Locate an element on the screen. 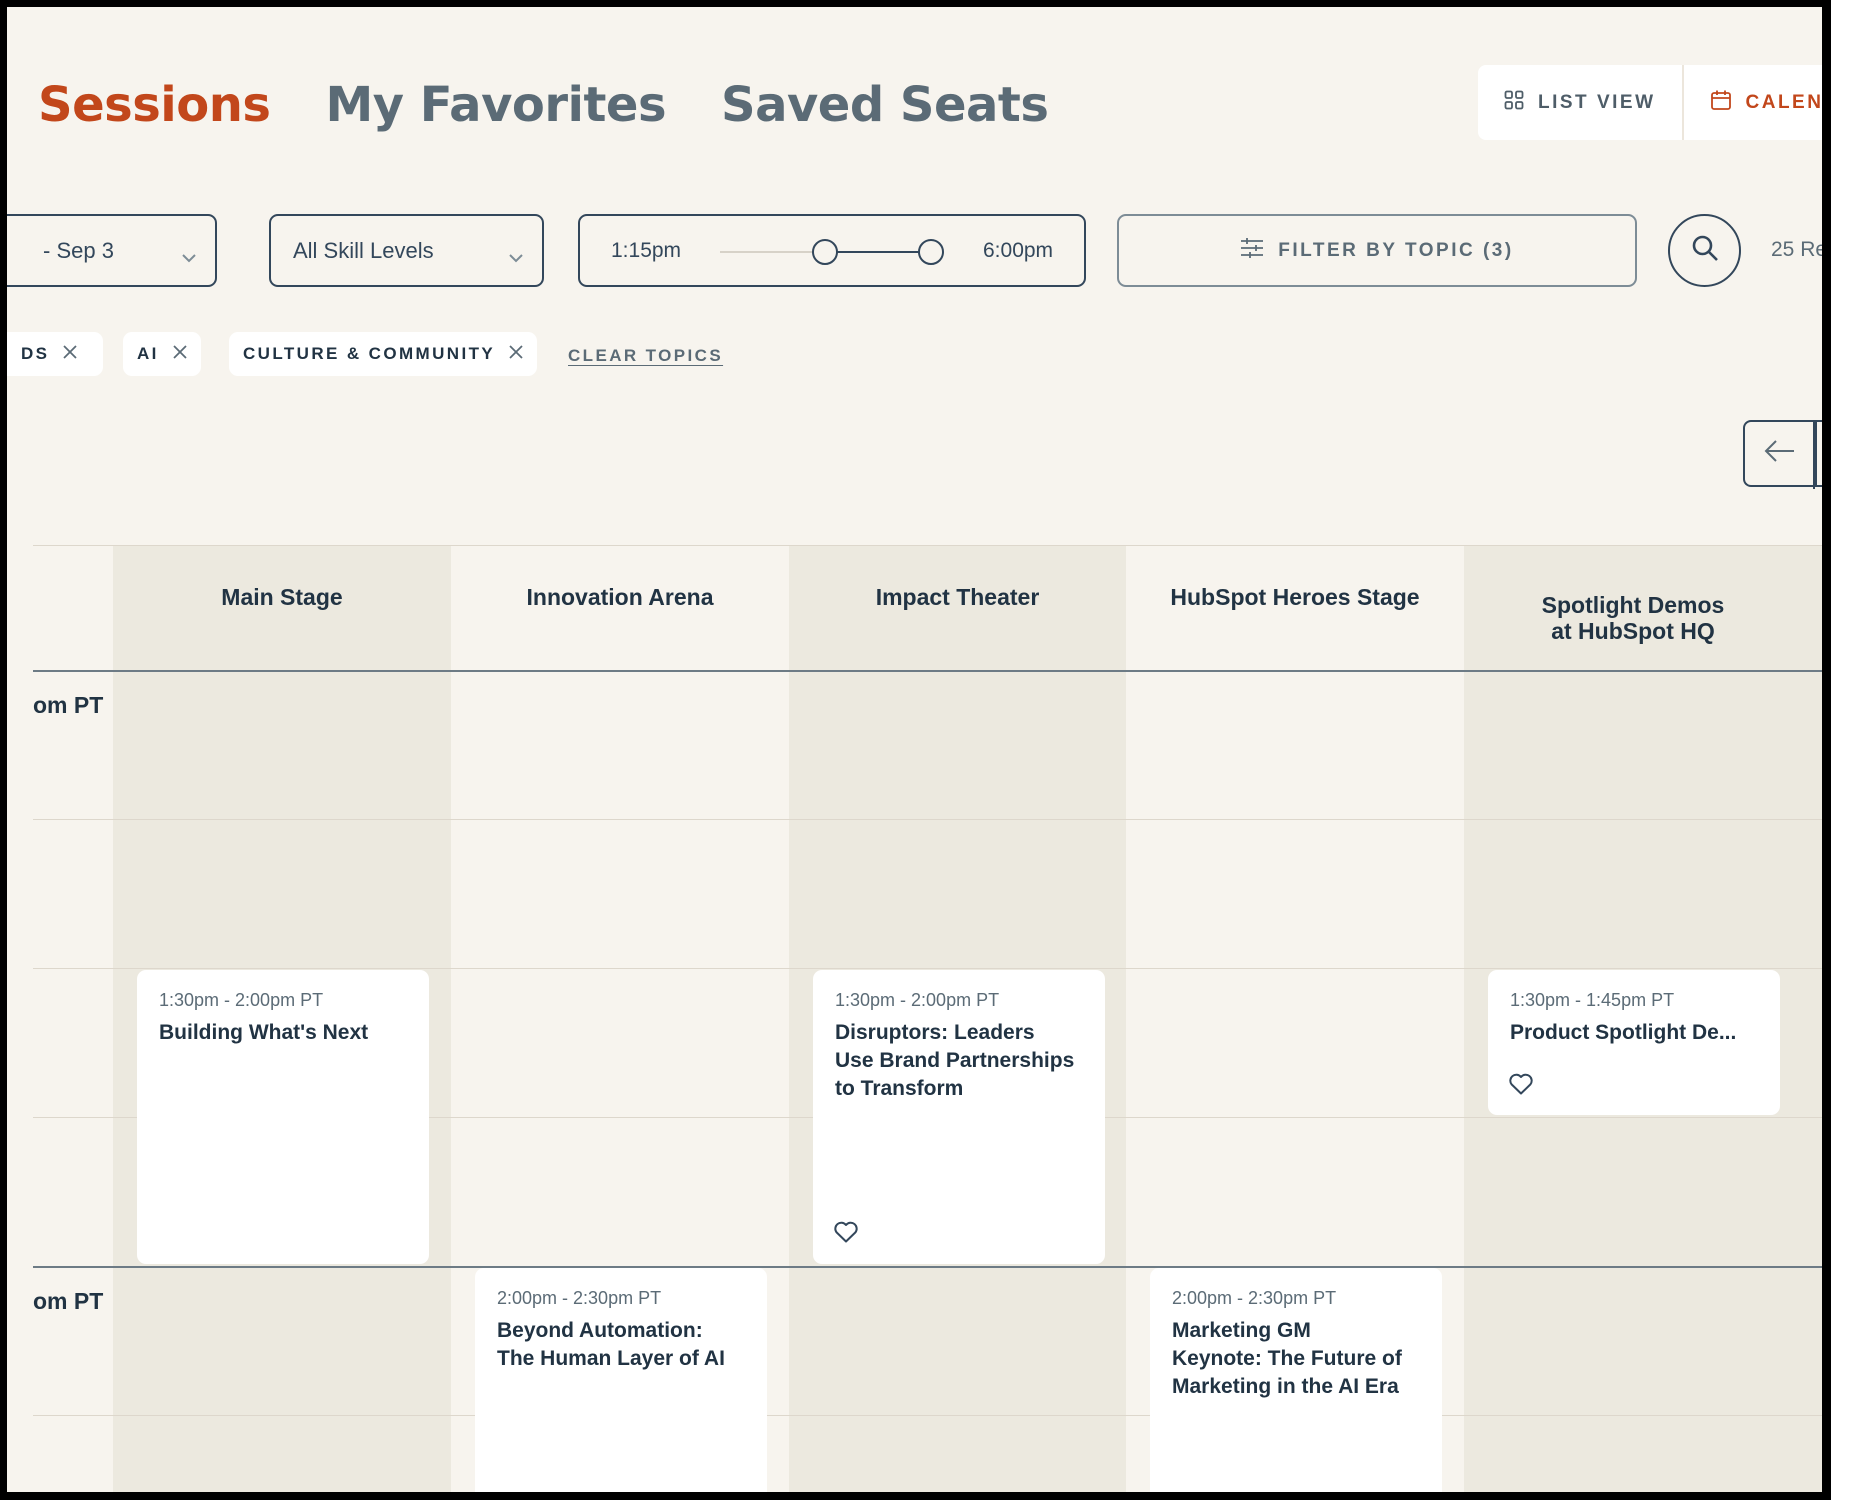 This screenshot has width=1854, height=1500. skill-level-value: All Skill Levels is located at coordinates (363, 250).